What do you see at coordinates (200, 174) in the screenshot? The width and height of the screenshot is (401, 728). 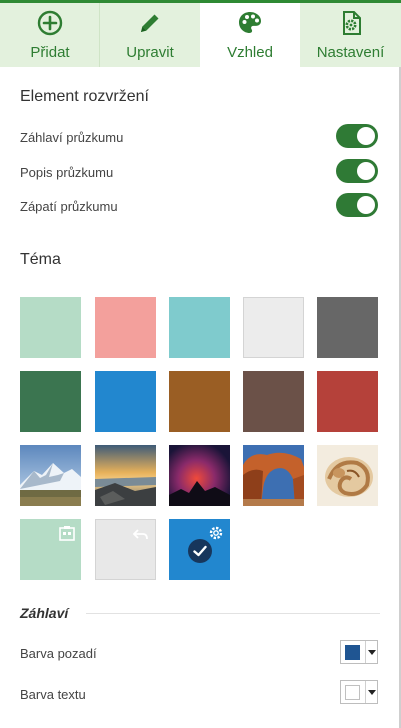 I see `toggle-row-description: Popis průzkumu` at bounding box center [200, 174].